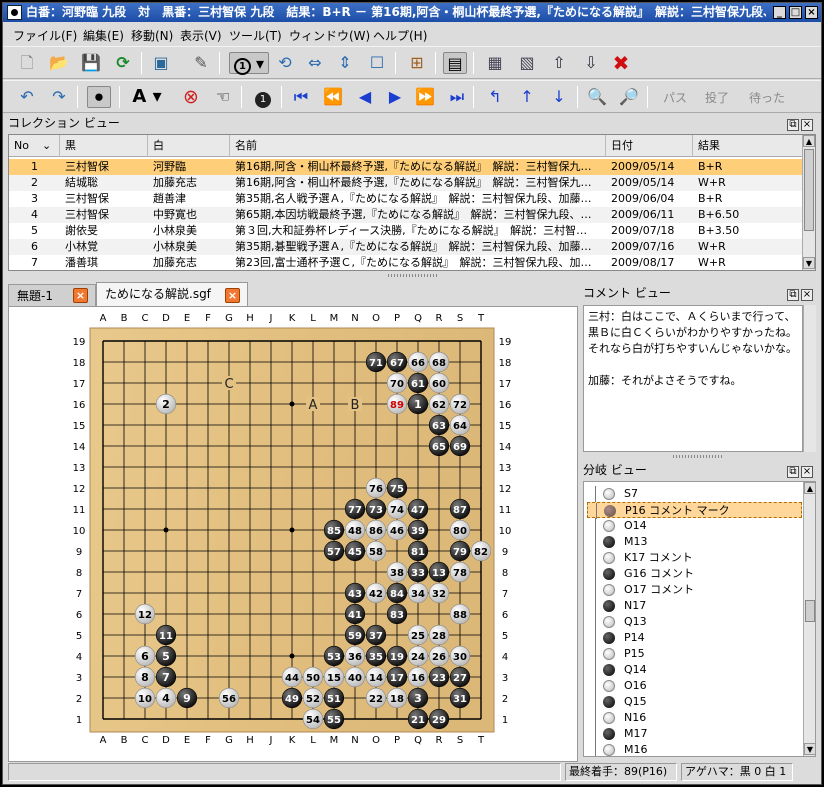  Describe the element at coordinates (694, 718) in the screenshot. I see `variation-item: N16` at that location.